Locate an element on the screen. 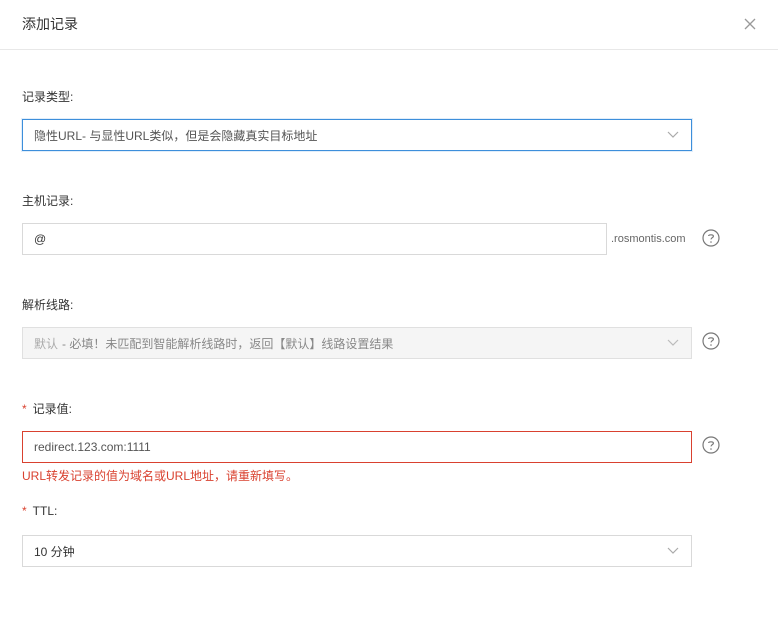 The height and width of the screenshot is (617, 778). line-label: 解析线路: is located at coordinates (48, 305).